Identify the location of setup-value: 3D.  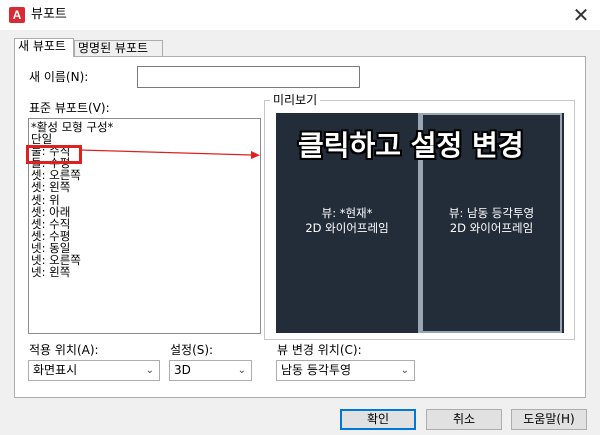
(182, 370).